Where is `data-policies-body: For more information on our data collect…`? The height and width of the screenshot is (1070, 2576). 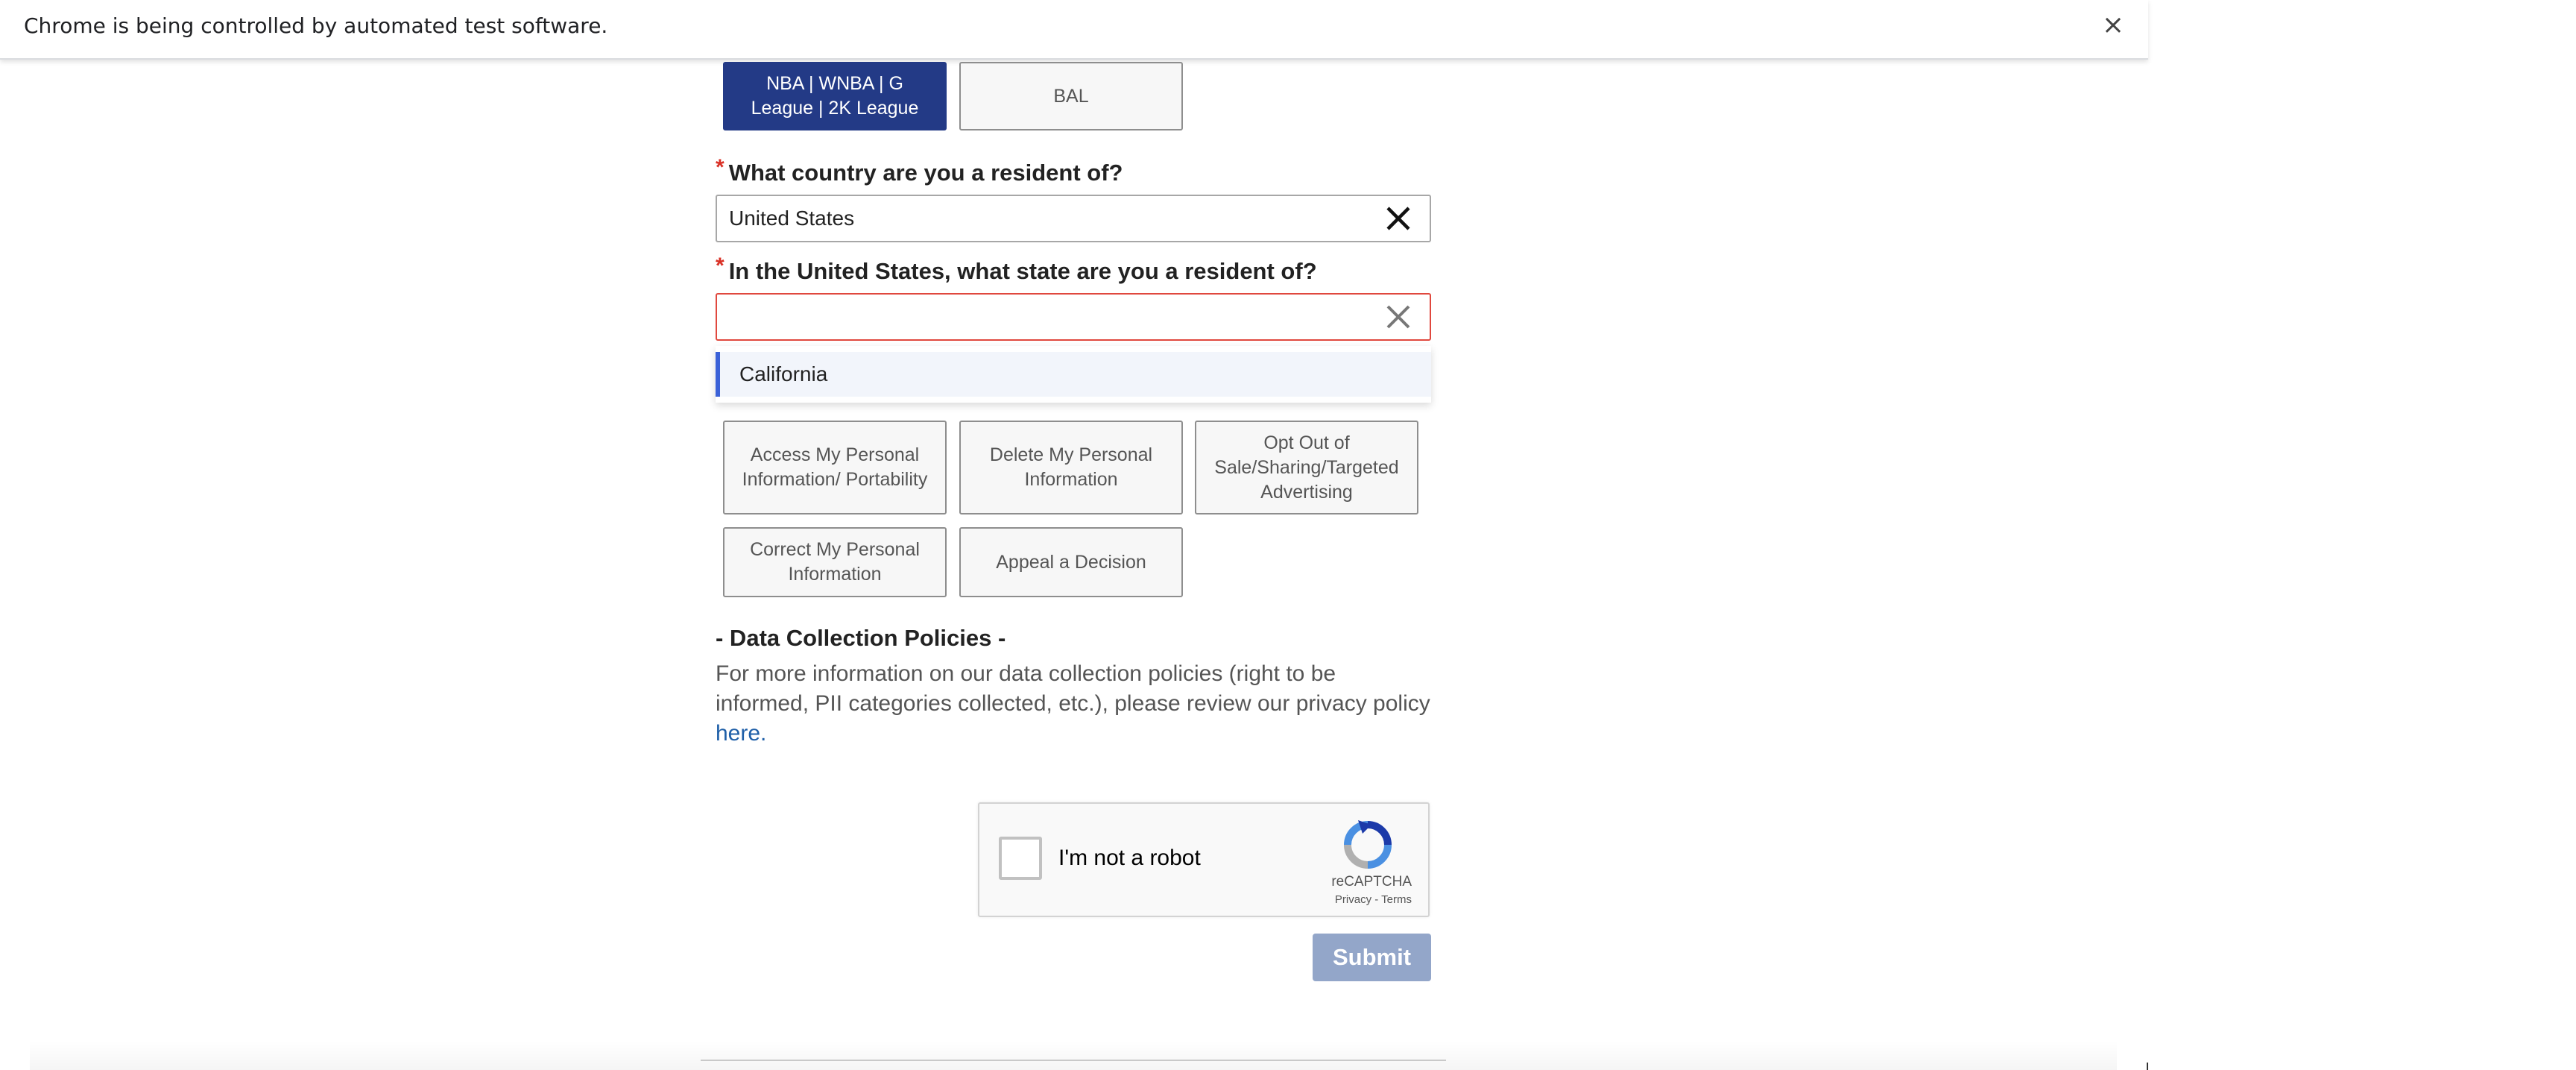 data-policies-body: For more information on our data collect… is located at coordinates (1073, 688).